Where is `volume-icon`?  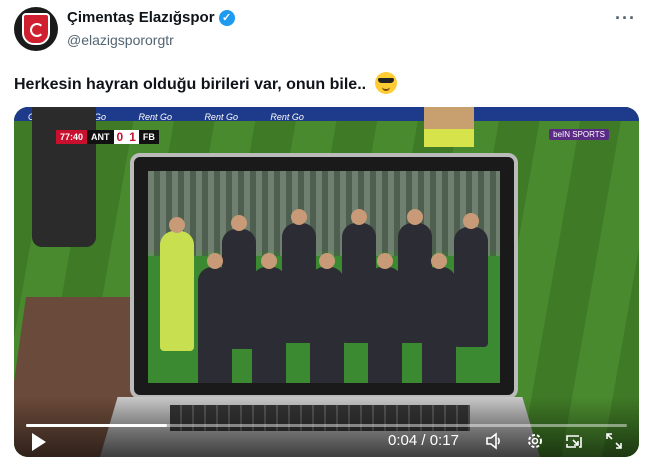
volume-icon is located at coordinates (494, 443).